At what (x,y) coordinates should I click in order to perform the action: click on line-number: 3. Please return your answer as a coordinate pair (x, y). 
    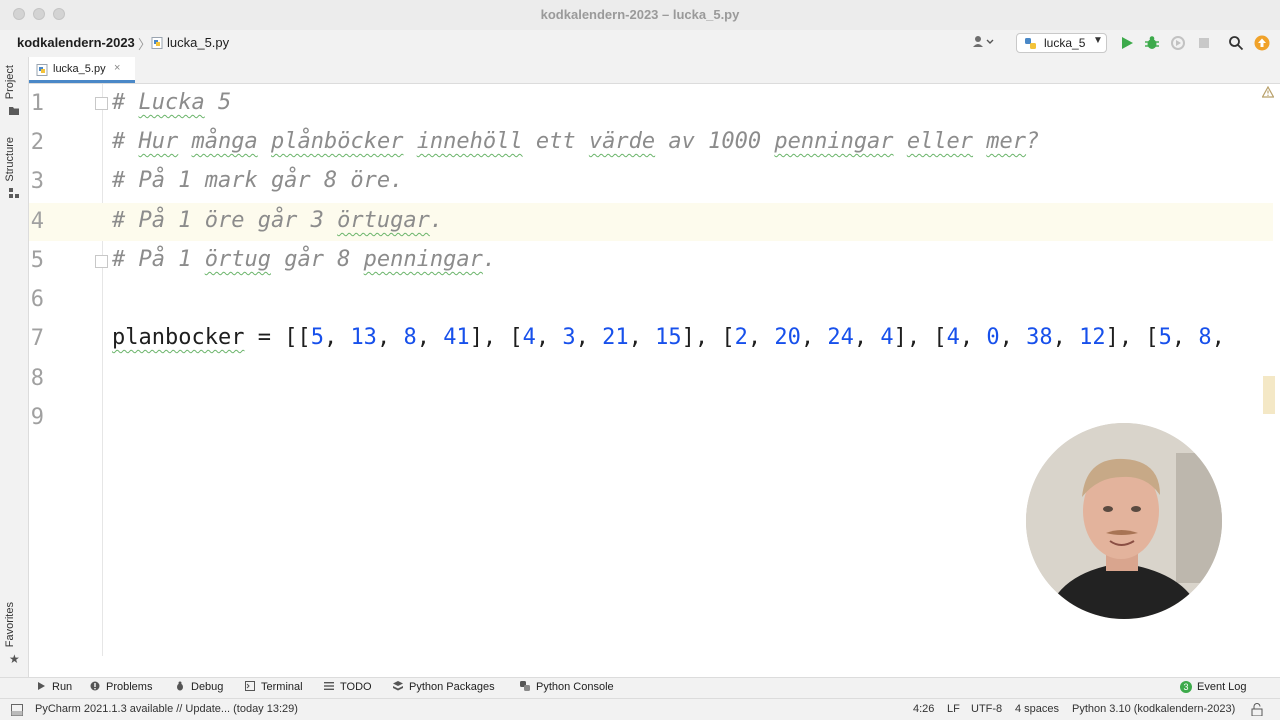
    Looking at the image, I should click on (37, 181).